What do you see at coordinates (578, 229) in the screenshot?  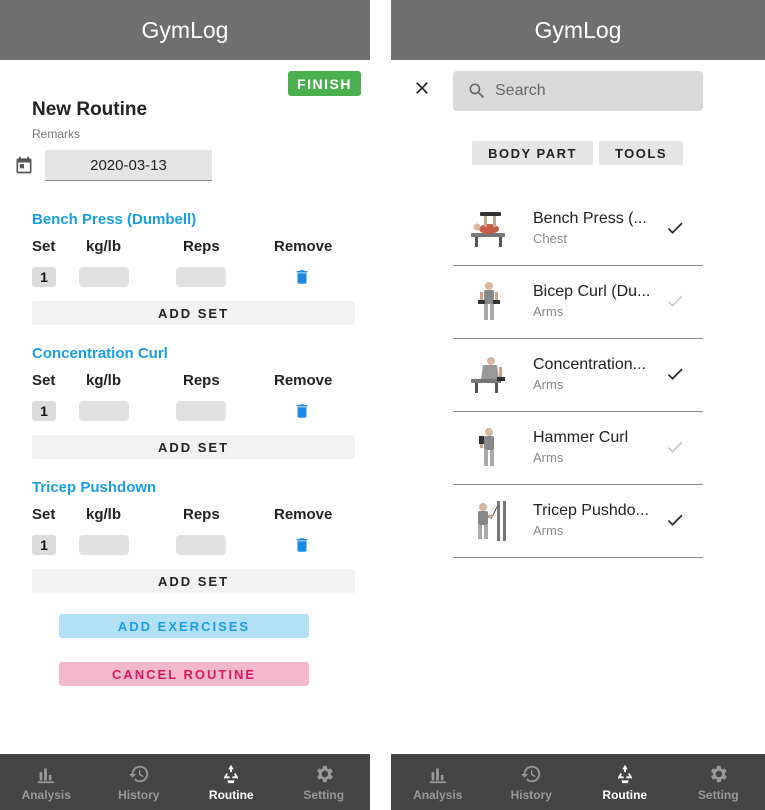 I see `list-item: Bench Press (... Chest` at bounding box center [578, 229].